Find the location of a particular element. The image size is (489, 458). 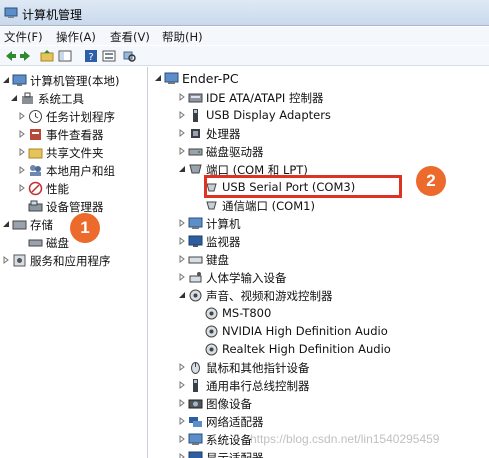

toolbar: ? is located at coordinates (244, 56).